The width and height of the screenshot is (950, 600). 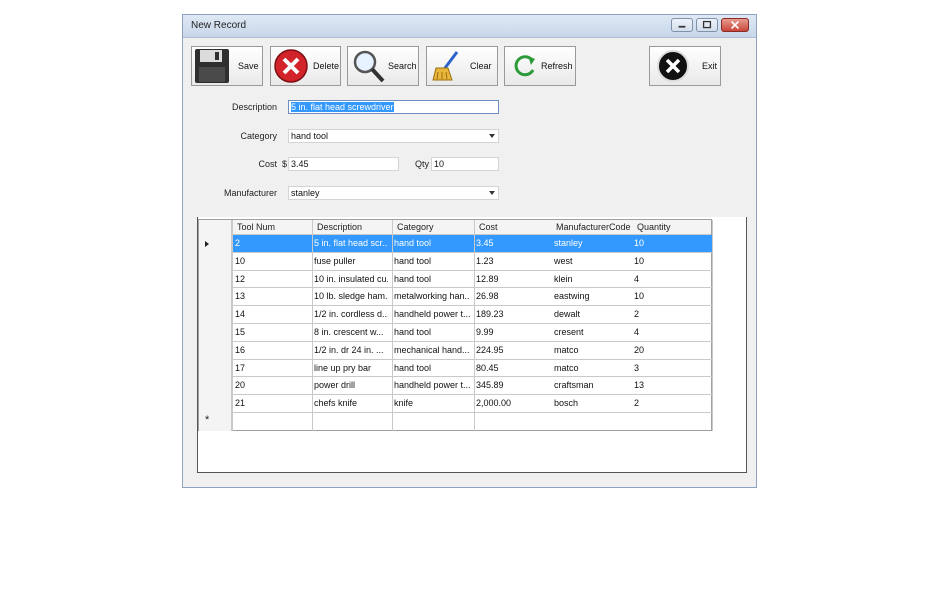 What do you see at coordinates (563, 278) in the screenshot?
I see `table-cell: klein` at bounding box center [563, 278].